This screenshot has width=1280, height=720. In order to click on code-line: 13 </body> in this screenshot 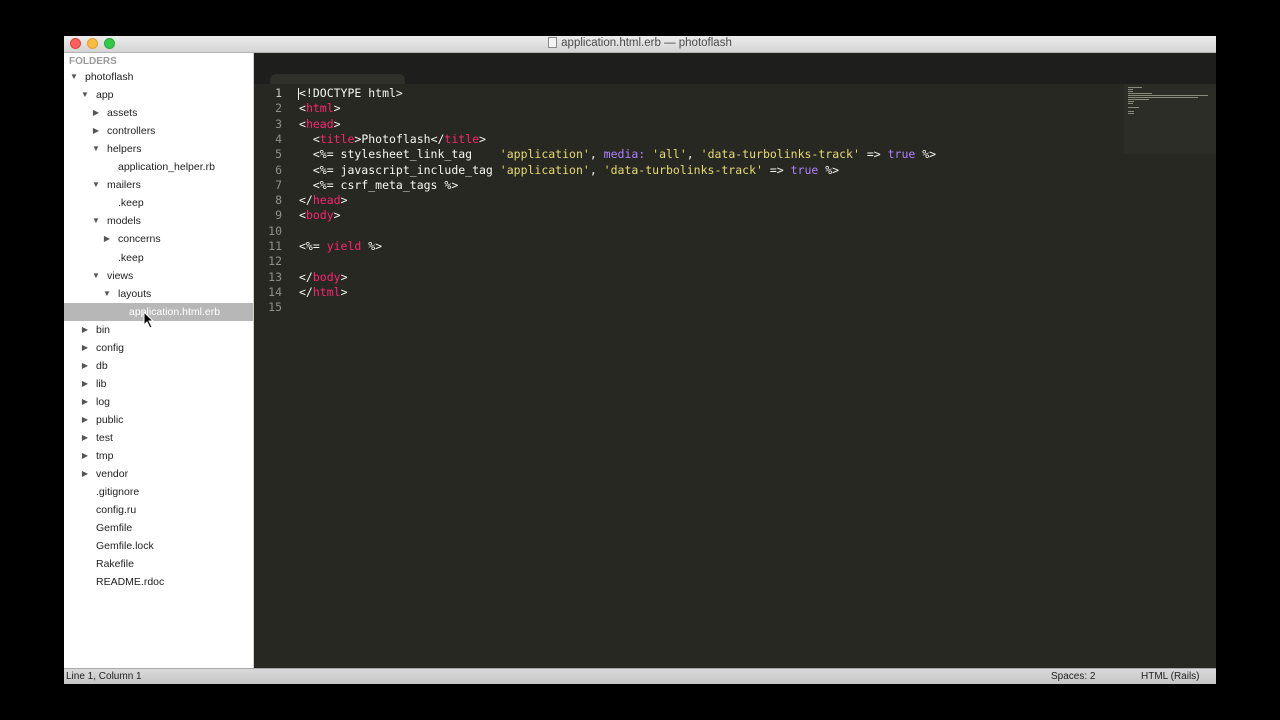, I will do `click(684, 277)`.